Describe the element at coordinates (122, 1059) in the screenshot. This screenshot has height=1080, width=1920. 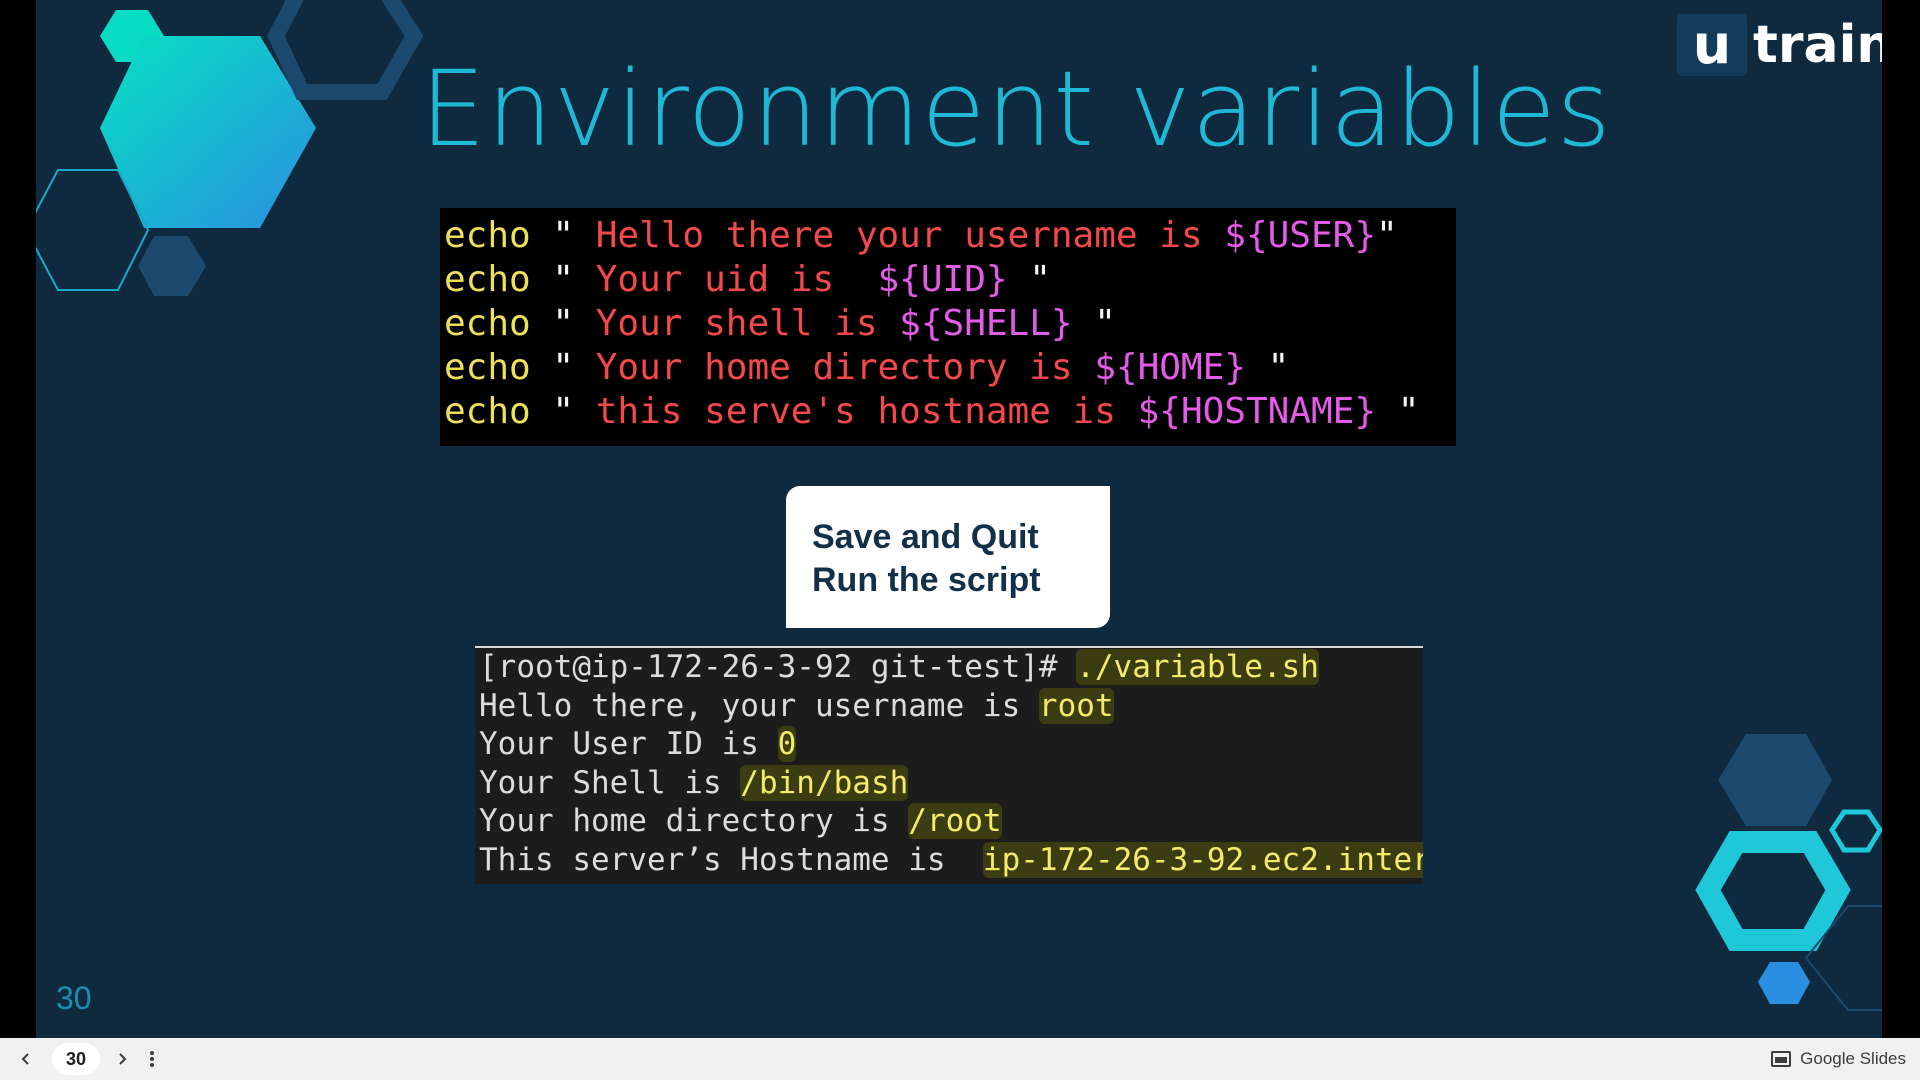
I see `chevron-right-icon` at that location.